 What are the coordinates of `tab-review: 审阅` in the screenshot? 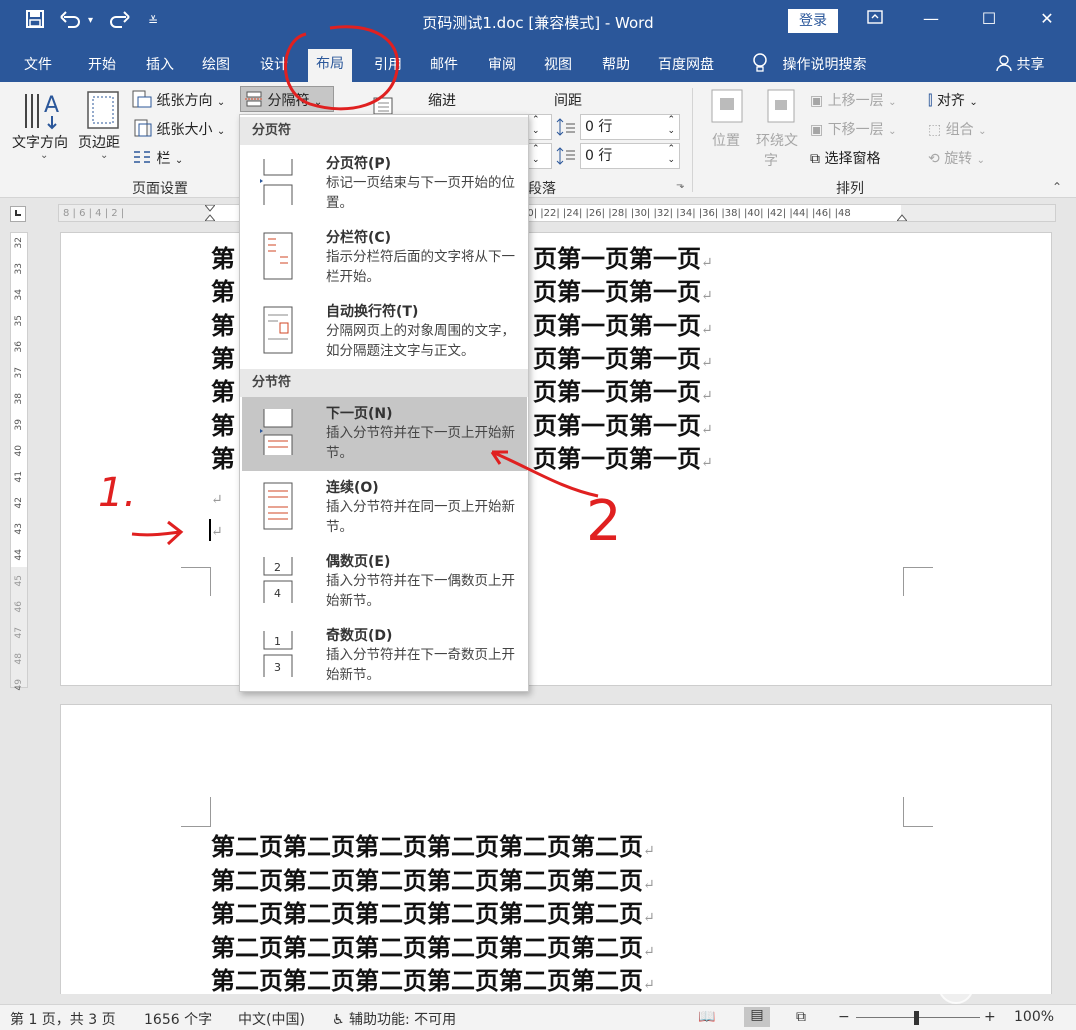 It's located at (502, 64).